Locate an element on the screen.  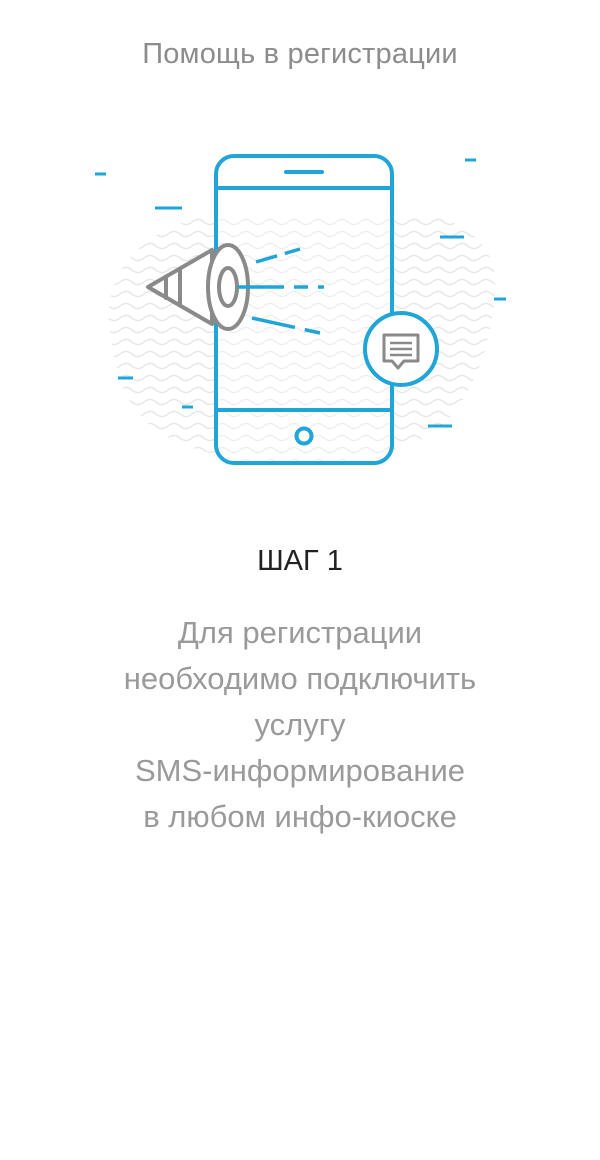
page-title: Помощь в регистрации is located at coordinates (300, 54).